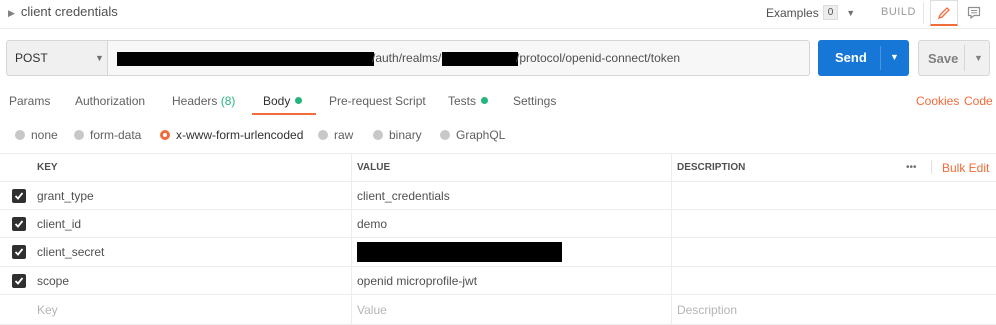 The width and height of the screenshot is (996, 325). I want to click on new-key-input: Key, so click(47, 309).